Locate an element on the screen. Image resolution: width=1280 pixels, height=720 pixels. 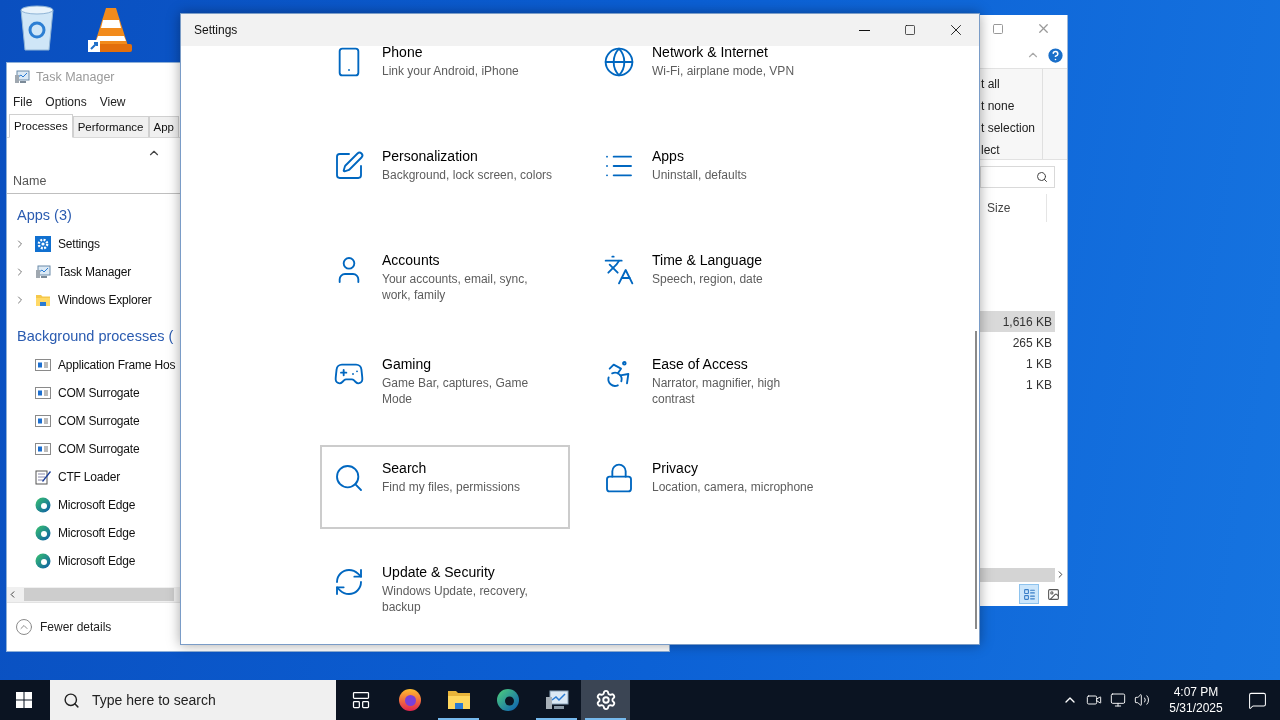
category-description: Your accounts, email, sync, work, family is located at coordinates (455, 287).